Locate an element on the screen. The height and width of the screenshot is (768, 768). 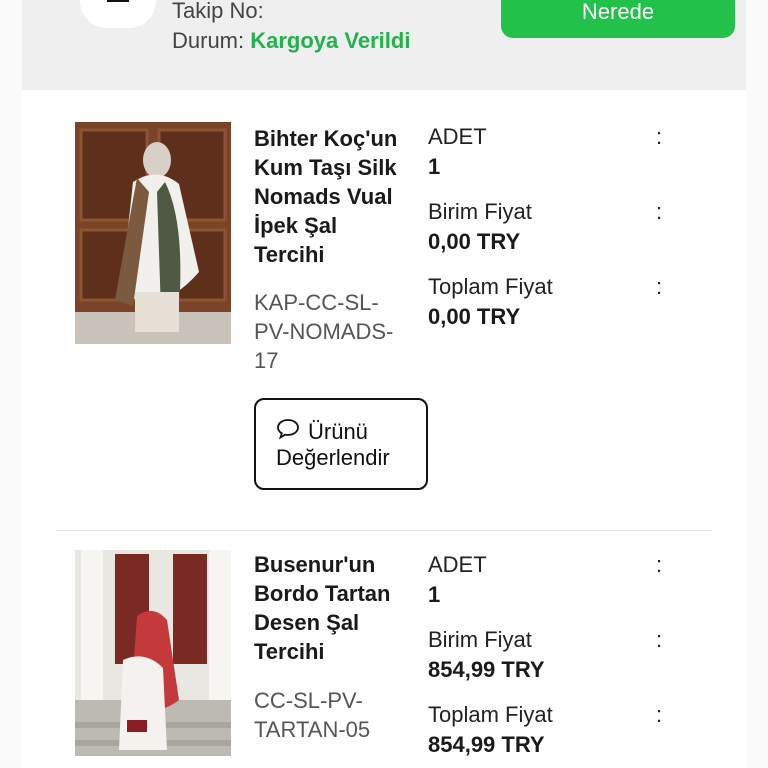
total-price-value: 0,00 TRY is located at coordinates (474, 316).